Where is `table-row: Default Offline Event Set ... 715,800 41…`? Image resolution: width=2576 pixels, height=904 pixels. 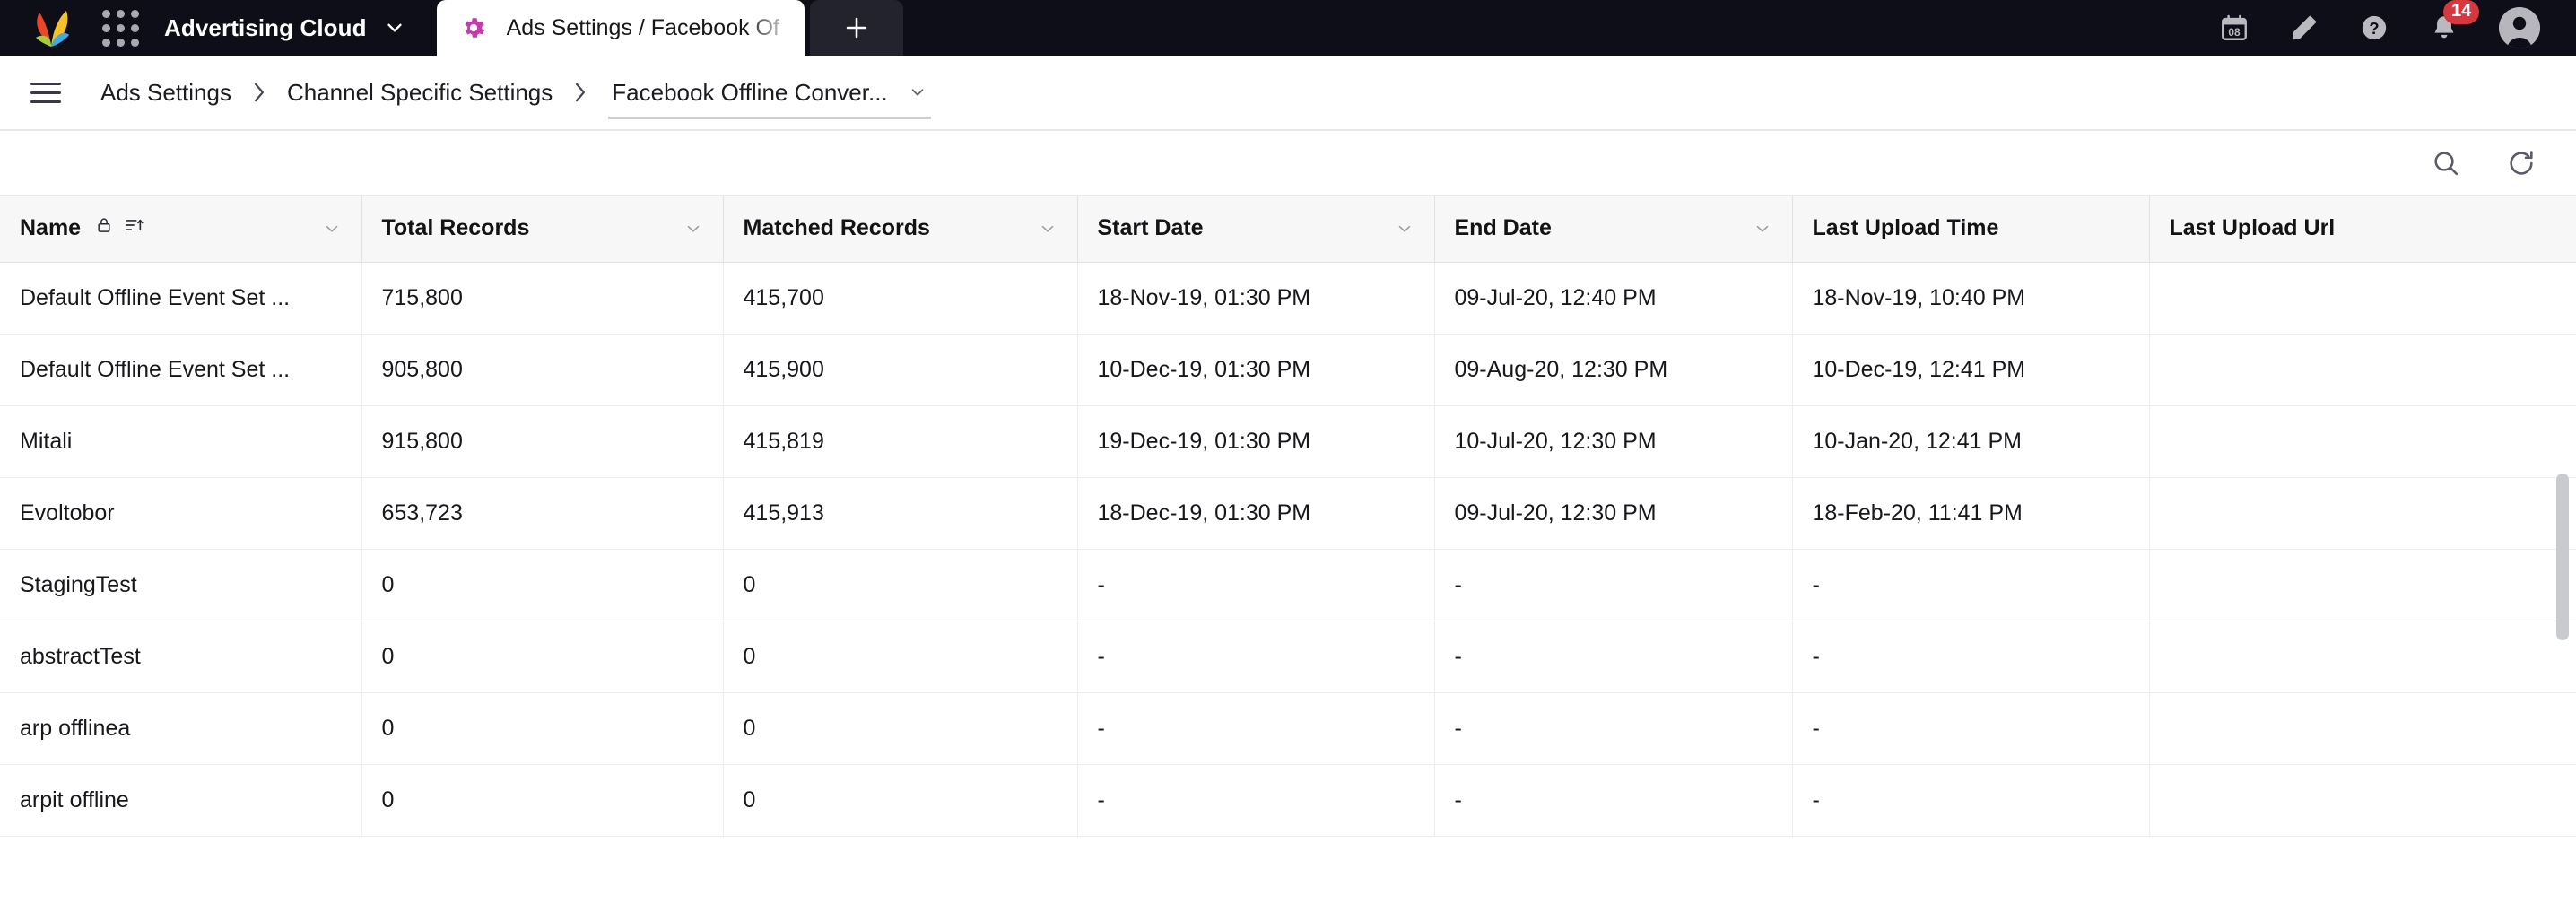
table-row: Default Offline Event Set ... 715,800 41… is located at coordinates (1288, 298).